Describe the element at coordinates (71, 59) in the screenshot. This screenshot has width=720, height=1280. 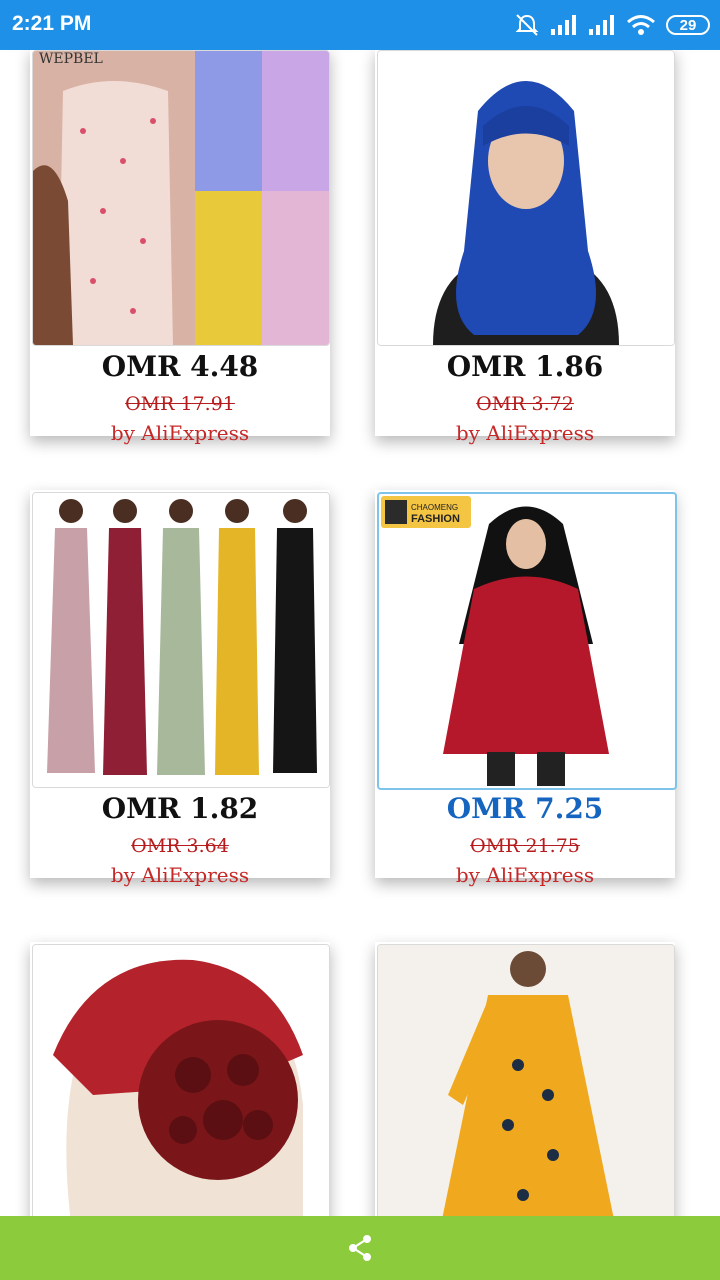
I see `product-image-logo: WEPBEL` at that location.